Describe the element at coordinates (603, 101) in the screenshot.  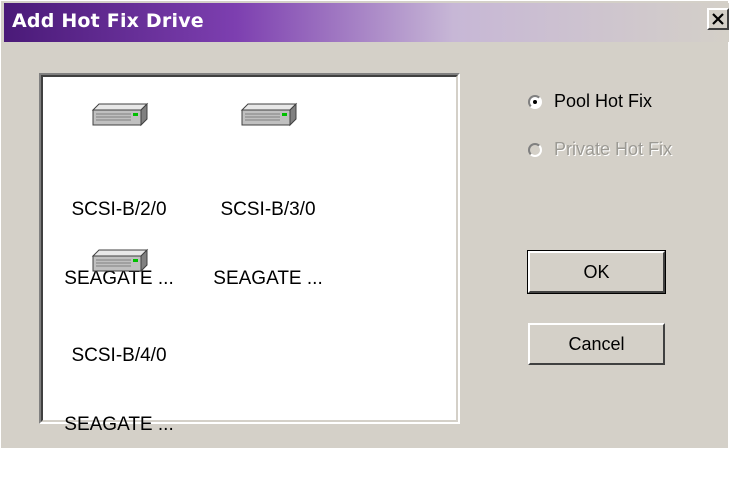
I see `pool-hot-fix-label: Pool Hot Fix` at that location.